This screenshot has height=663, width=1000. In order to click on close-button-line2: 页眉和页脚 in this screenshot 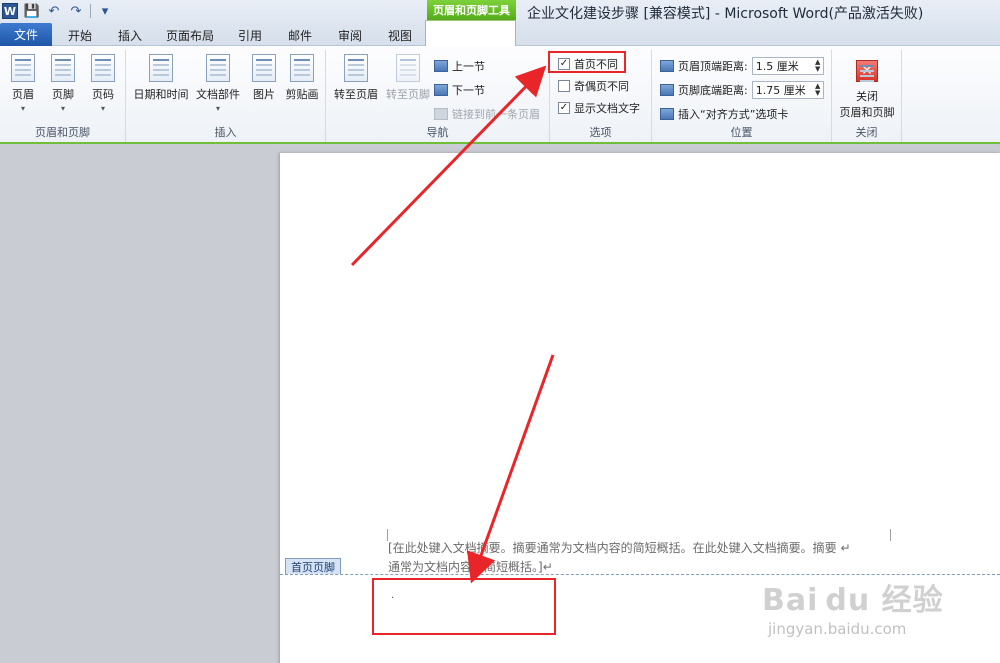, I will do `click(867, 112)`.